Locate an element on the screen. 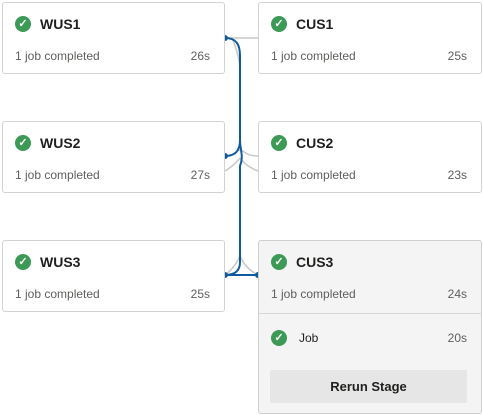  stage-duration: 26s is located at coordinates (200, 56).